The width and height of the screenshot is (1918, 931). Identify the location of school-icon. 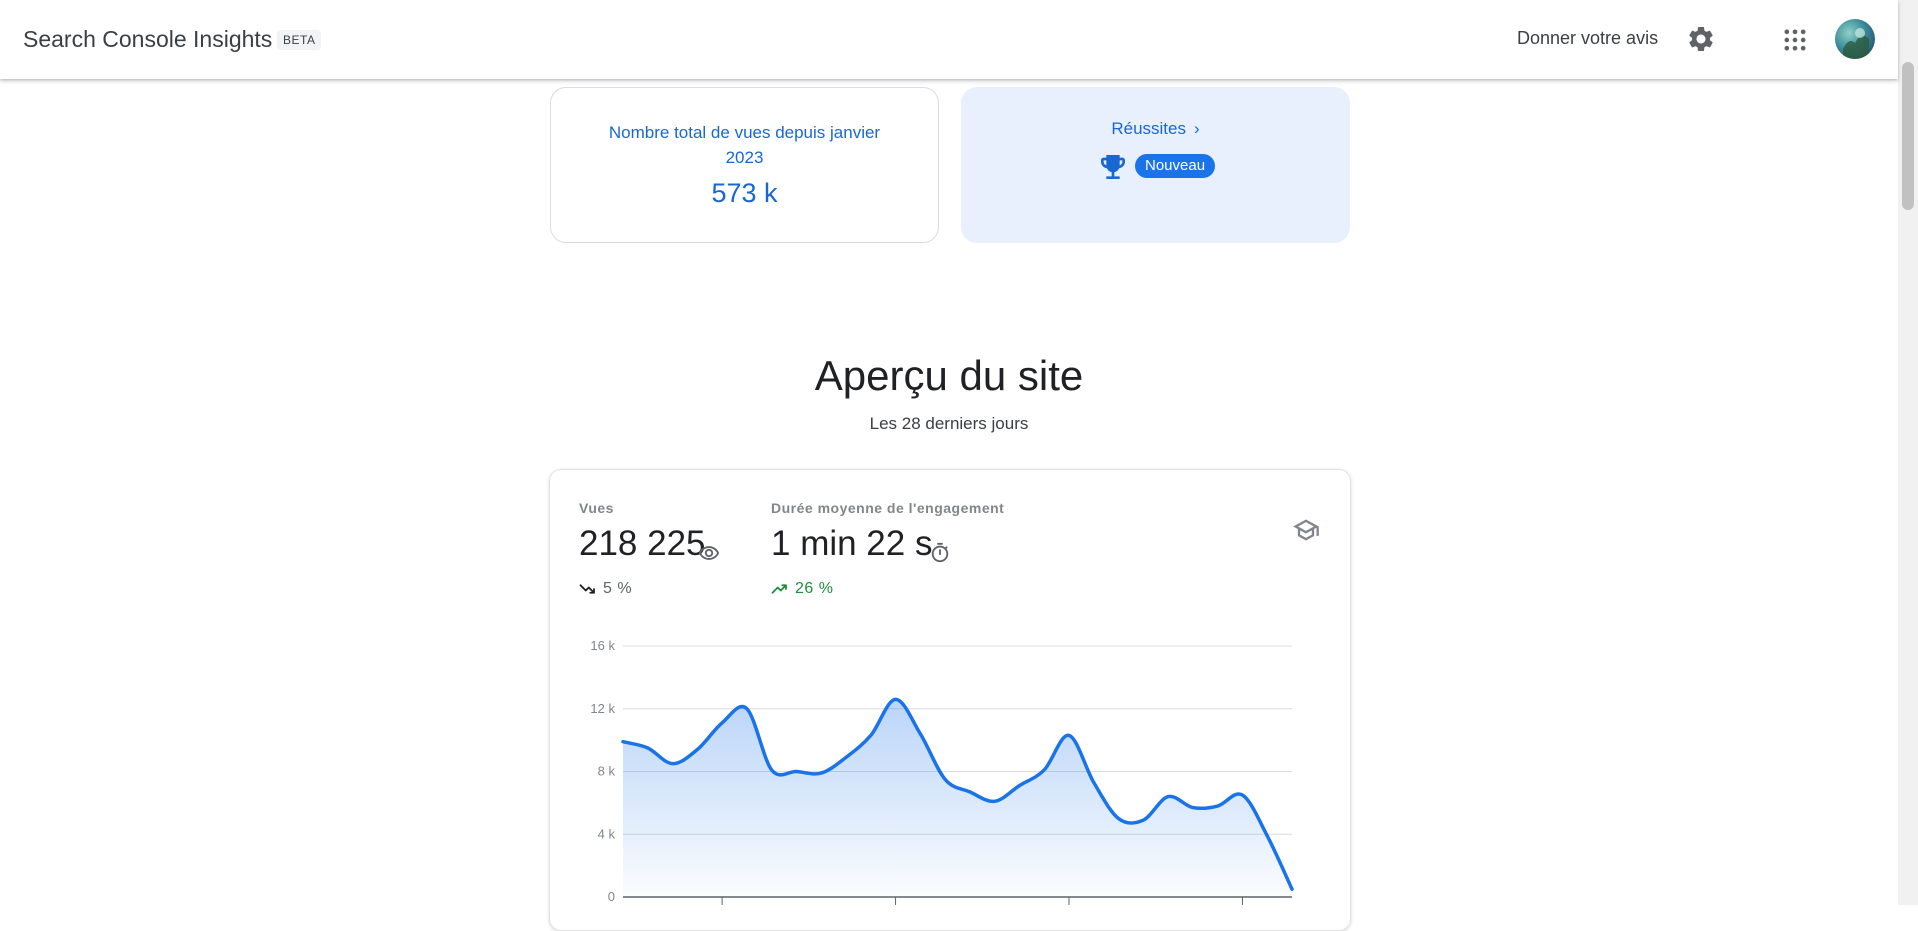
(1306, 530).